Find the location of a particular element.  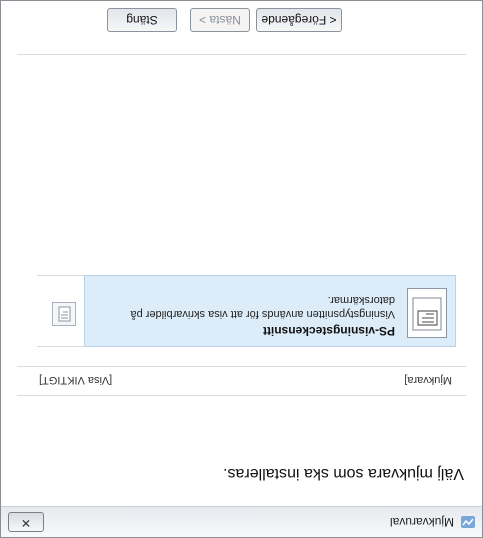

window-title: Mjukvaruval is located at coordinates (421, 522).